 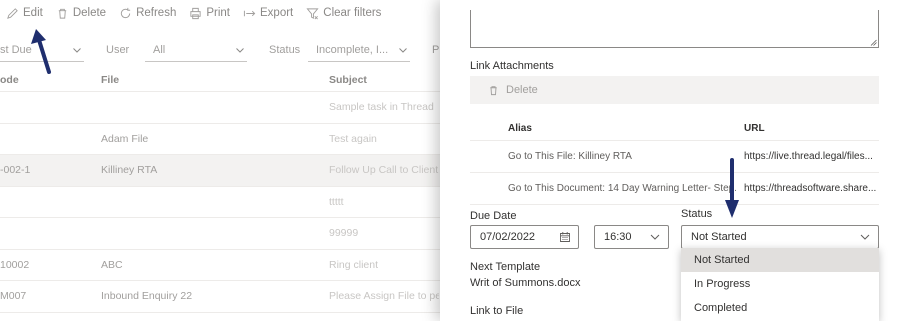 I want to click on due-date-picker: 07/02/2022, so click(x=524, y=237).